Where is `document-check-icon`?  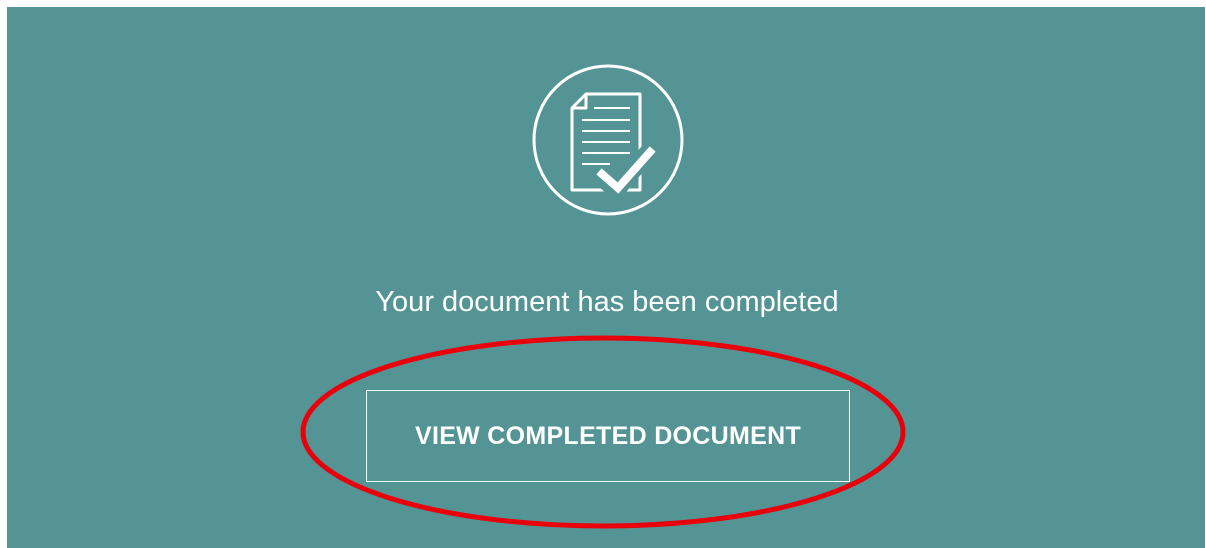
document-check-icon is located at coordinates (608, 140).